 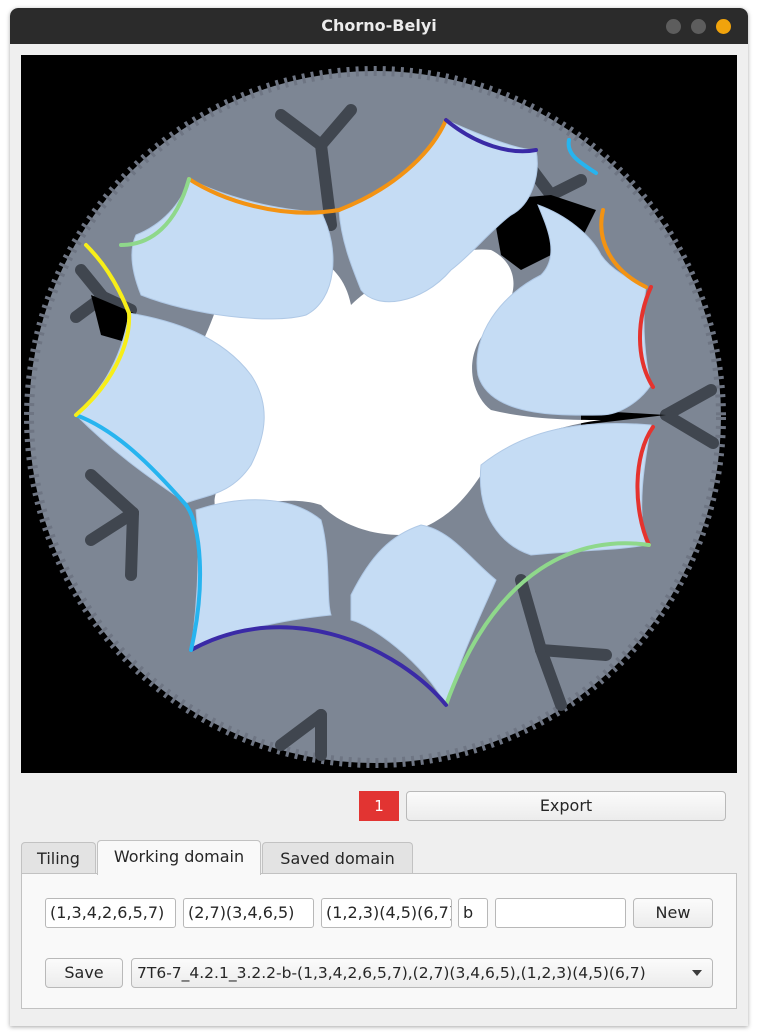 What do you see at coordinates (179, 857) in the screenshot?
I see `tab-working-domain: Working domain` at bounding box center [179, 857].